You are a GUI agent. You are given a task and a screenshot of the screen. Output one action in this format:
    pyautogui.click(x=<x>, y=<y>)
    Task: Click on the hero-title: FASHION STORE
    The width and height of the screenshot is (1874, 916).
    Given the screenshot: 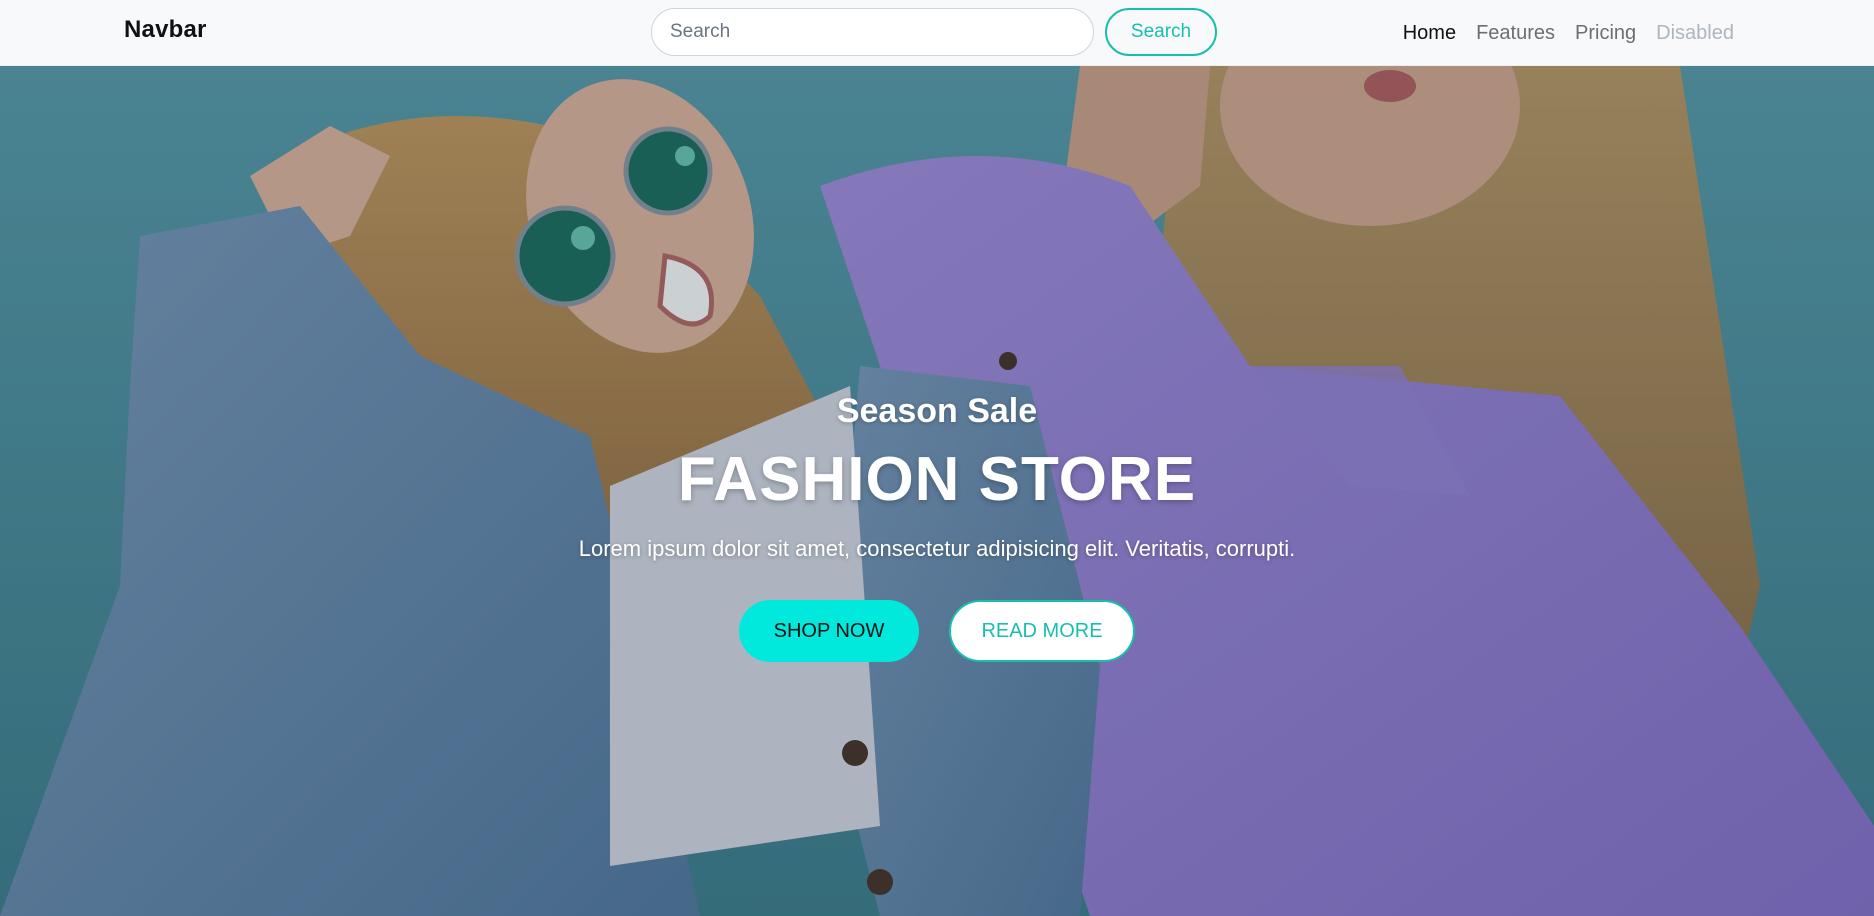 What is the action you would take?
    pyautogui.click(x=937, y=479)
    